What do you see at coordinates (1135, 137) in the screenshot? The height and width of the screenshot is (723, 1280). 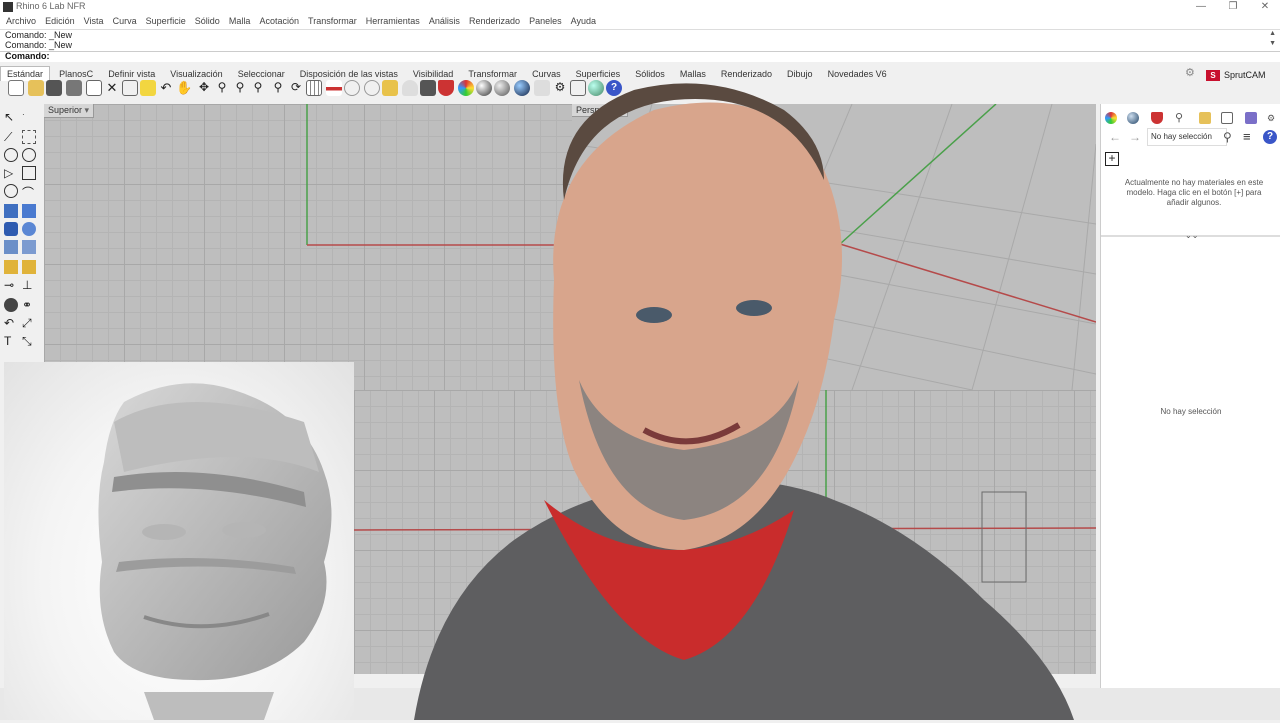 I see `forward-arrow-icon: →` at bounding box center [1135, 137].